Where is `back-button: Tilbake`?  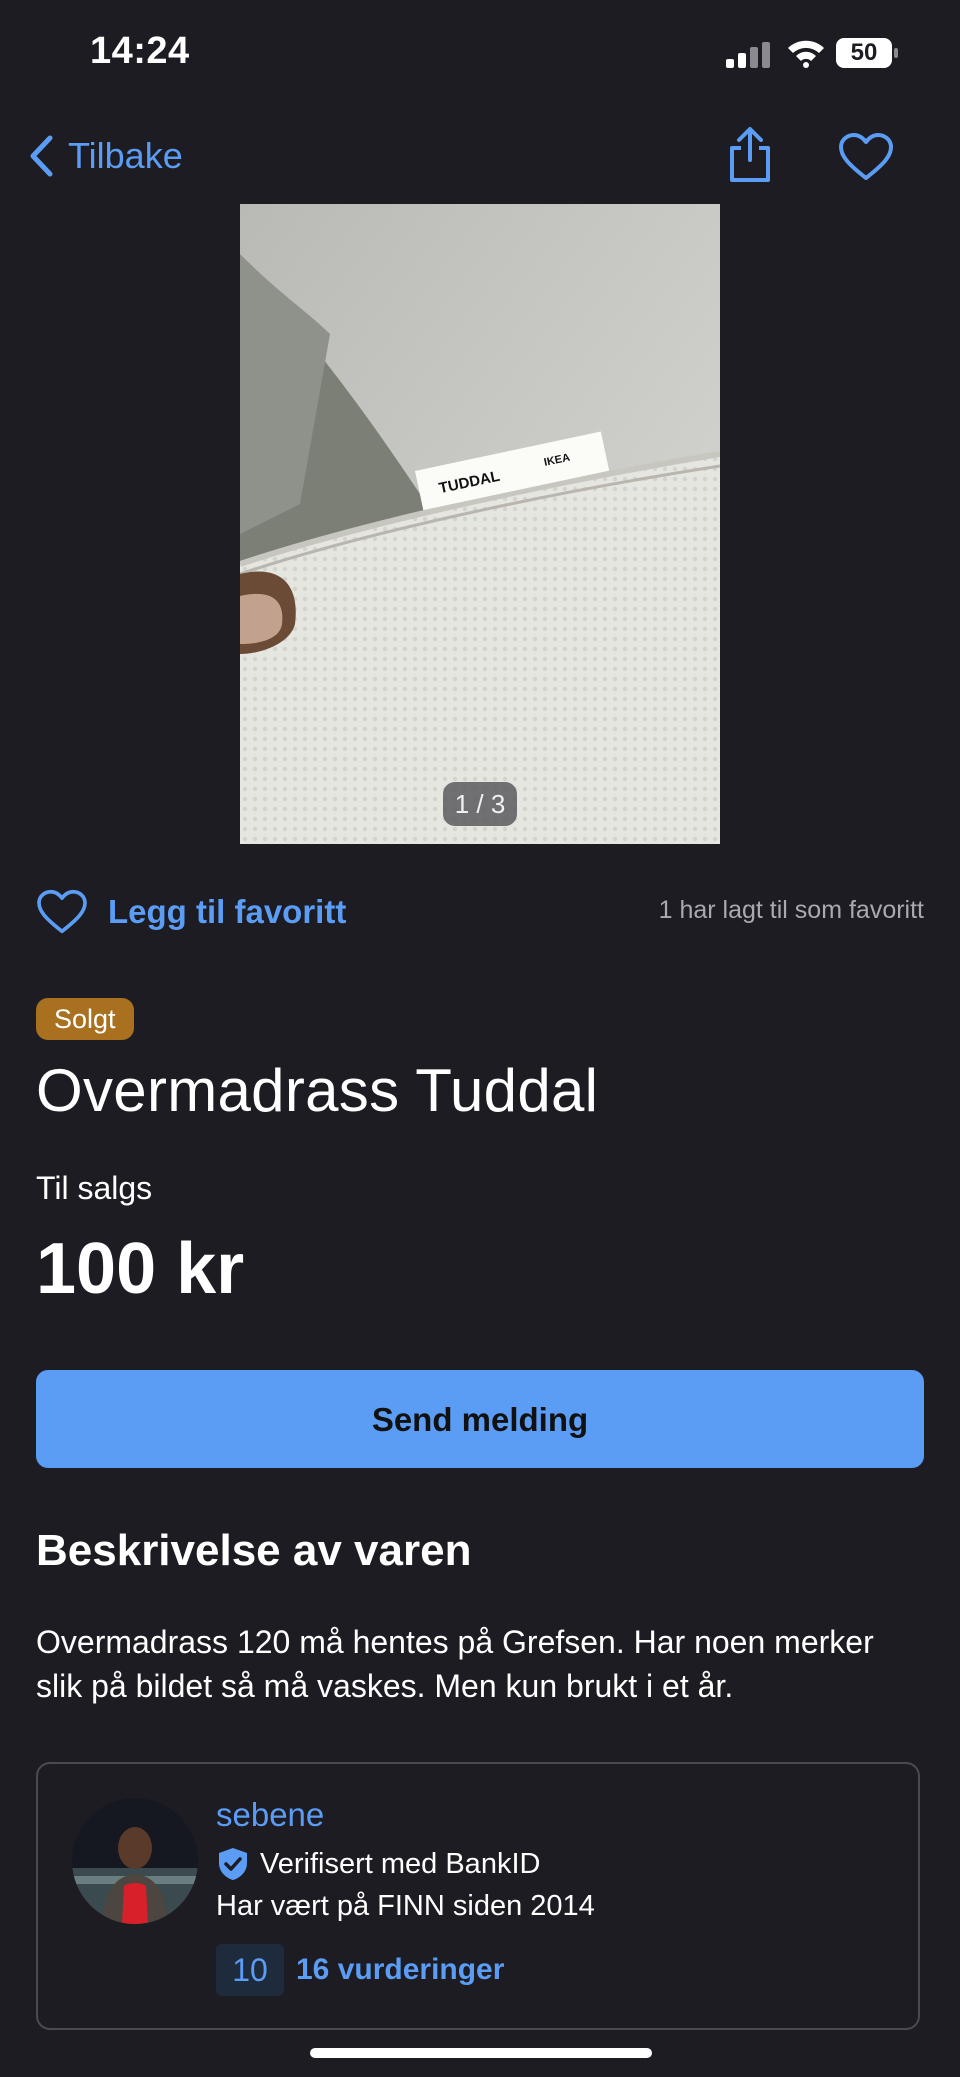
back-button: Tilbake is located at coordinates (105, 156).